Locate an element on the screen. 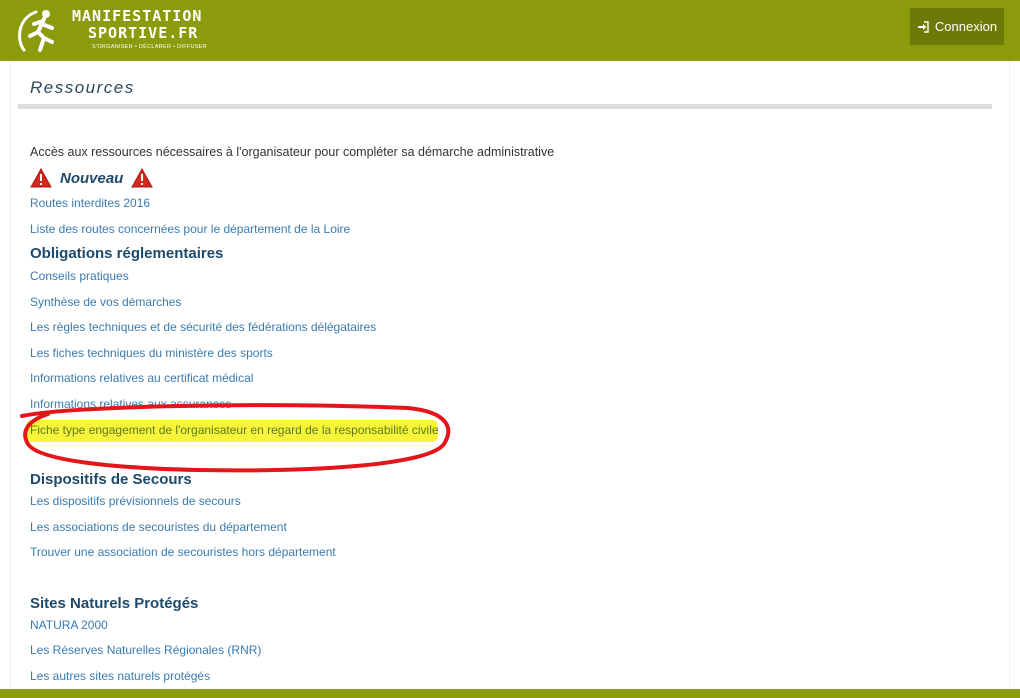 This screenshot has width=1020, height=698. logo-tagline: S'ORGANISER • DÉCLARER • DIFFUSER is located at coordinates (150, 47).